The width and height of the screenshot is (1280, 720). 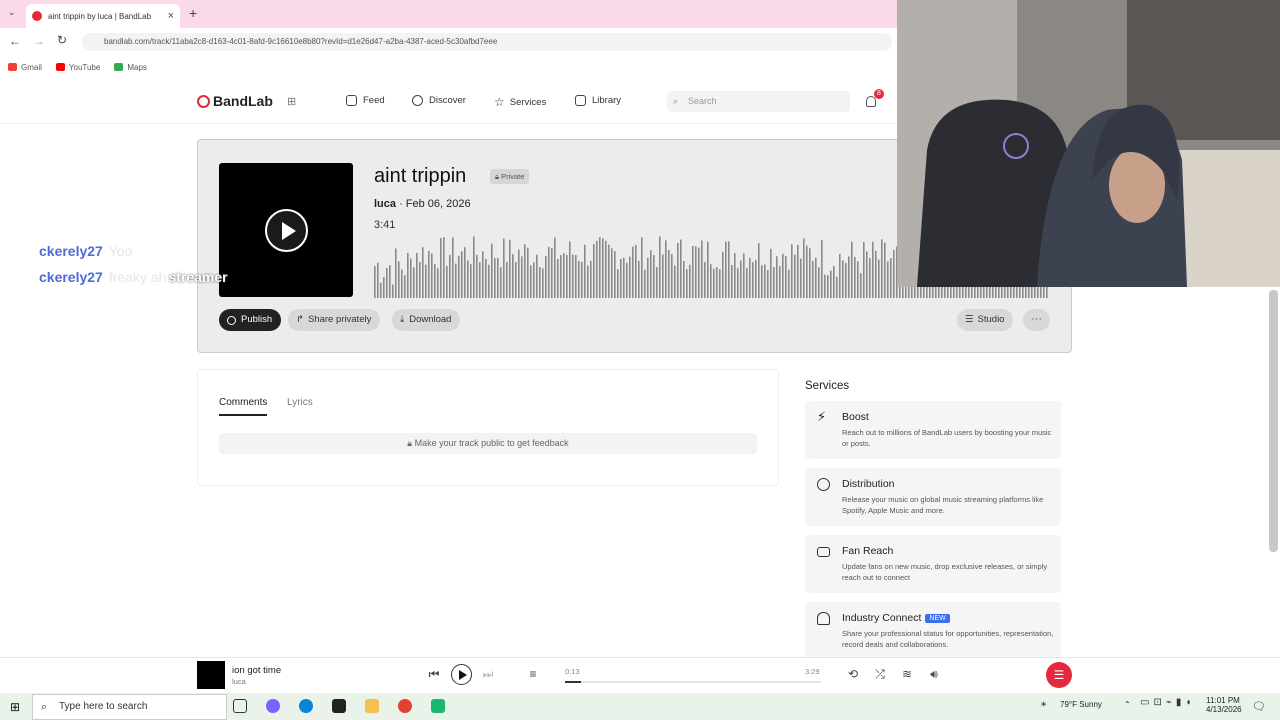 I want to click on notification-center-icon: 🗨, so click(x=1259, y=706).